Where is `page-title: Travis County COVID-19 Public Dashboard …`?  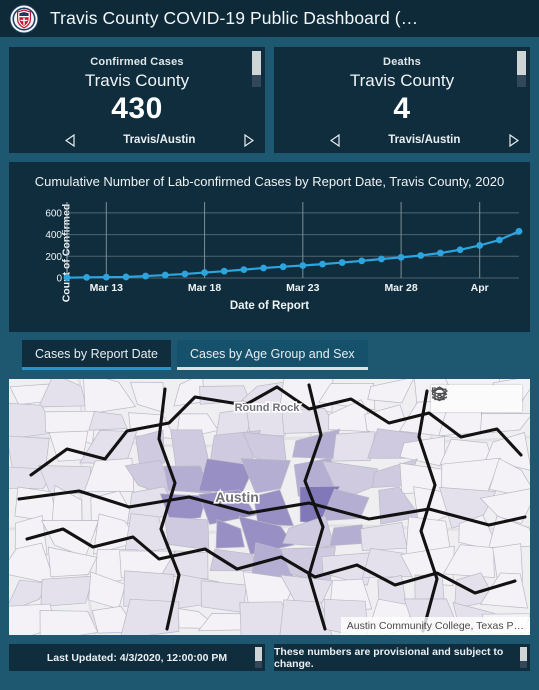 page-title: Travis County COVID-19 Public Dashboard … is located at coordinates (234, 18).